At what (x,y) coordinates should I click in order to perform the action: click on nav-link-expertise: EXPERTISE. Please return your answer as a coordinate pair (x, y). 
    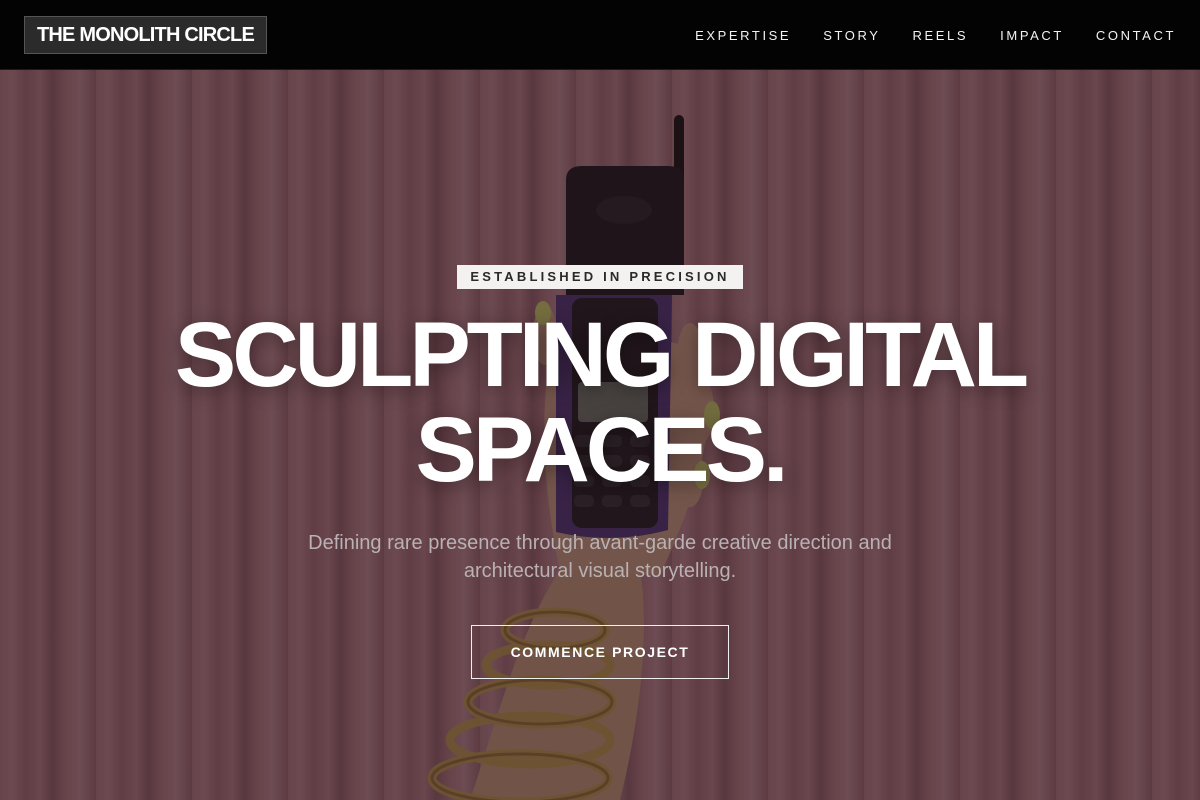
    Looking at the image, I should click on (743, 35).